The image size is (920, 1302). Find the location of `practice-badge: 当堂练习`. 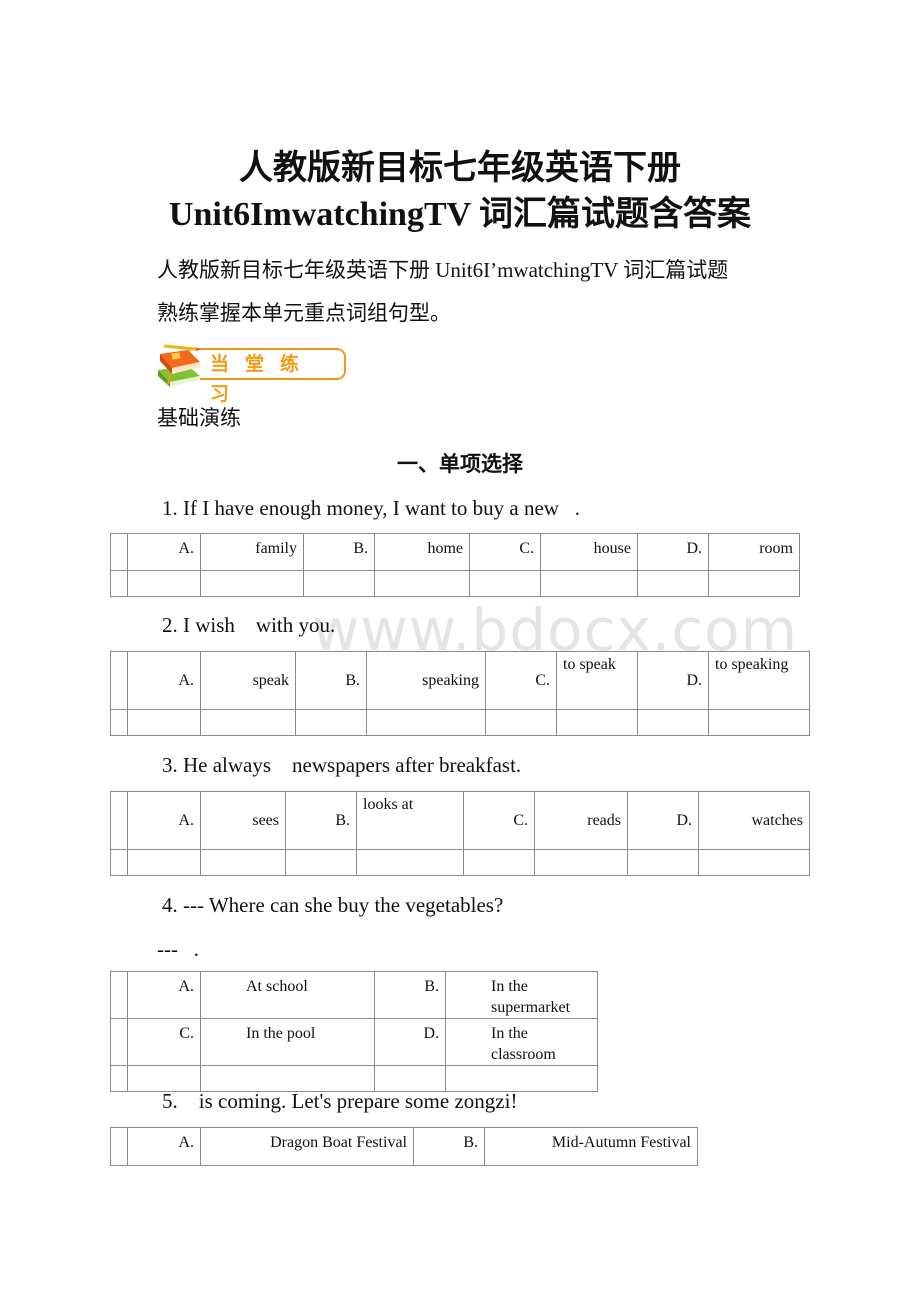

practice-badge: 当堂练习 is located at coordinates (250, 372).